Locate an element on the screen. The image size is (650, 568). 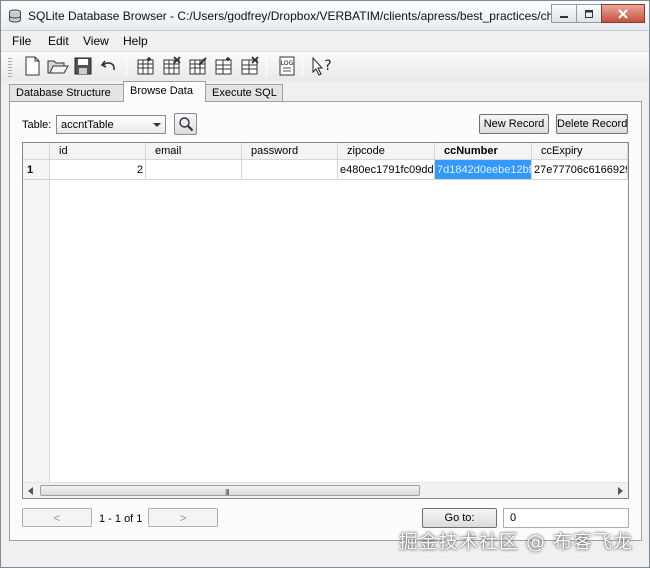
search-icon is located at coordinates (185, 124).